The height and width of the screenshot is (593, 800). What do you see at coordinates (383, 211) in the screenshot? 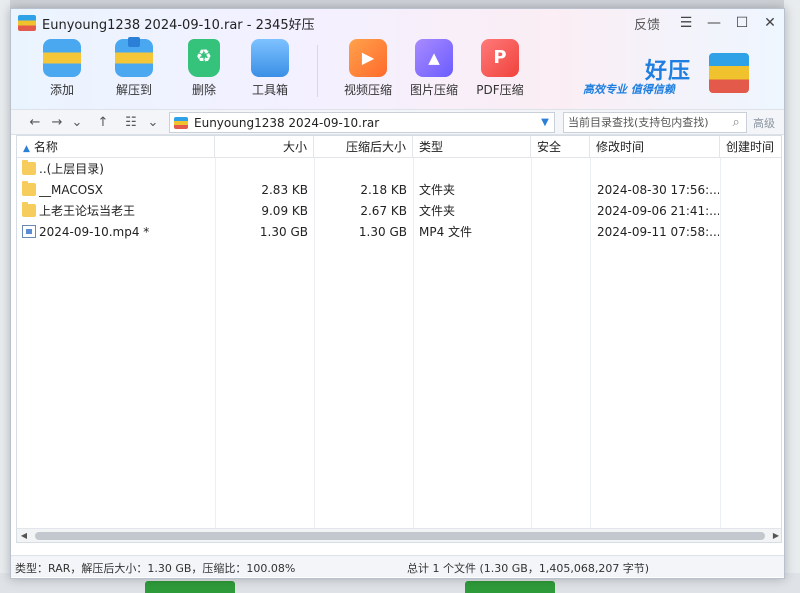
I see `file-packed-size: 2.67 KB` at bounding box center [383, 211].